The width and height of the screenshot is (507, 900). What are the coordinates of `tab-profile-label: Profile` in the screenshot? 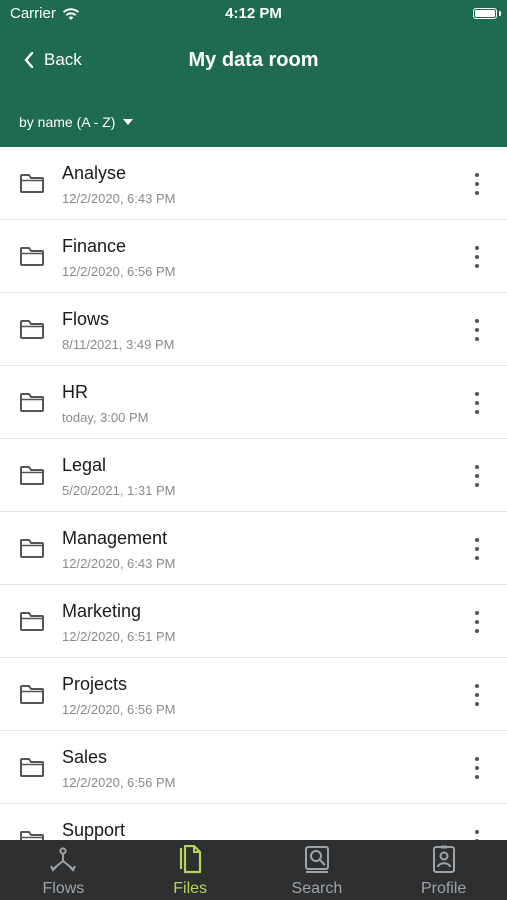 It's located at (443, 888).